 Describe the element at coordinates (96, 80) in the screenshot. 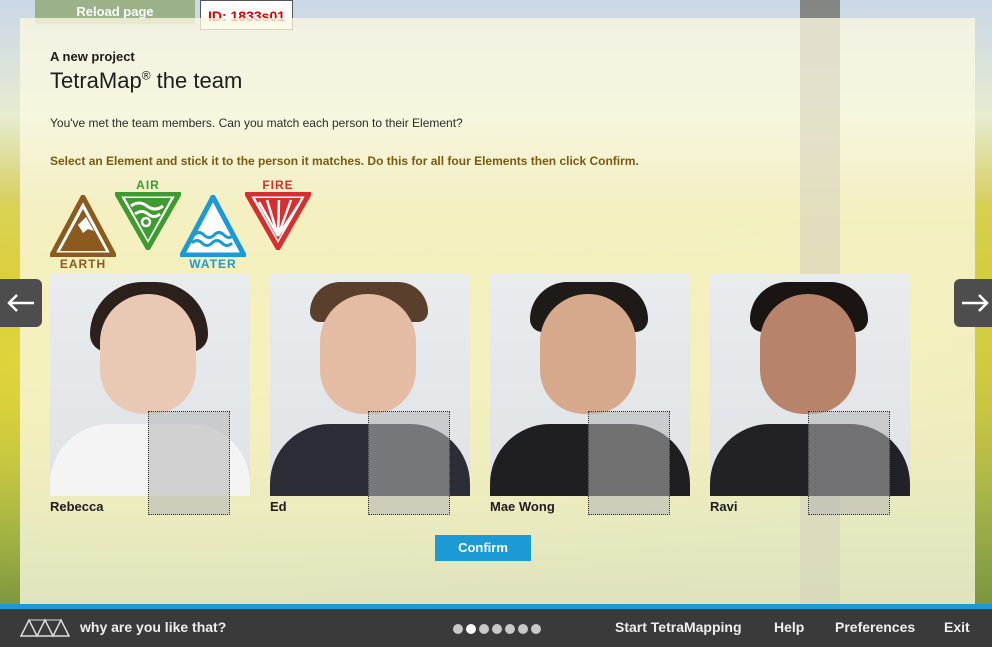

I see `title-brand: TetraMap` at that location.